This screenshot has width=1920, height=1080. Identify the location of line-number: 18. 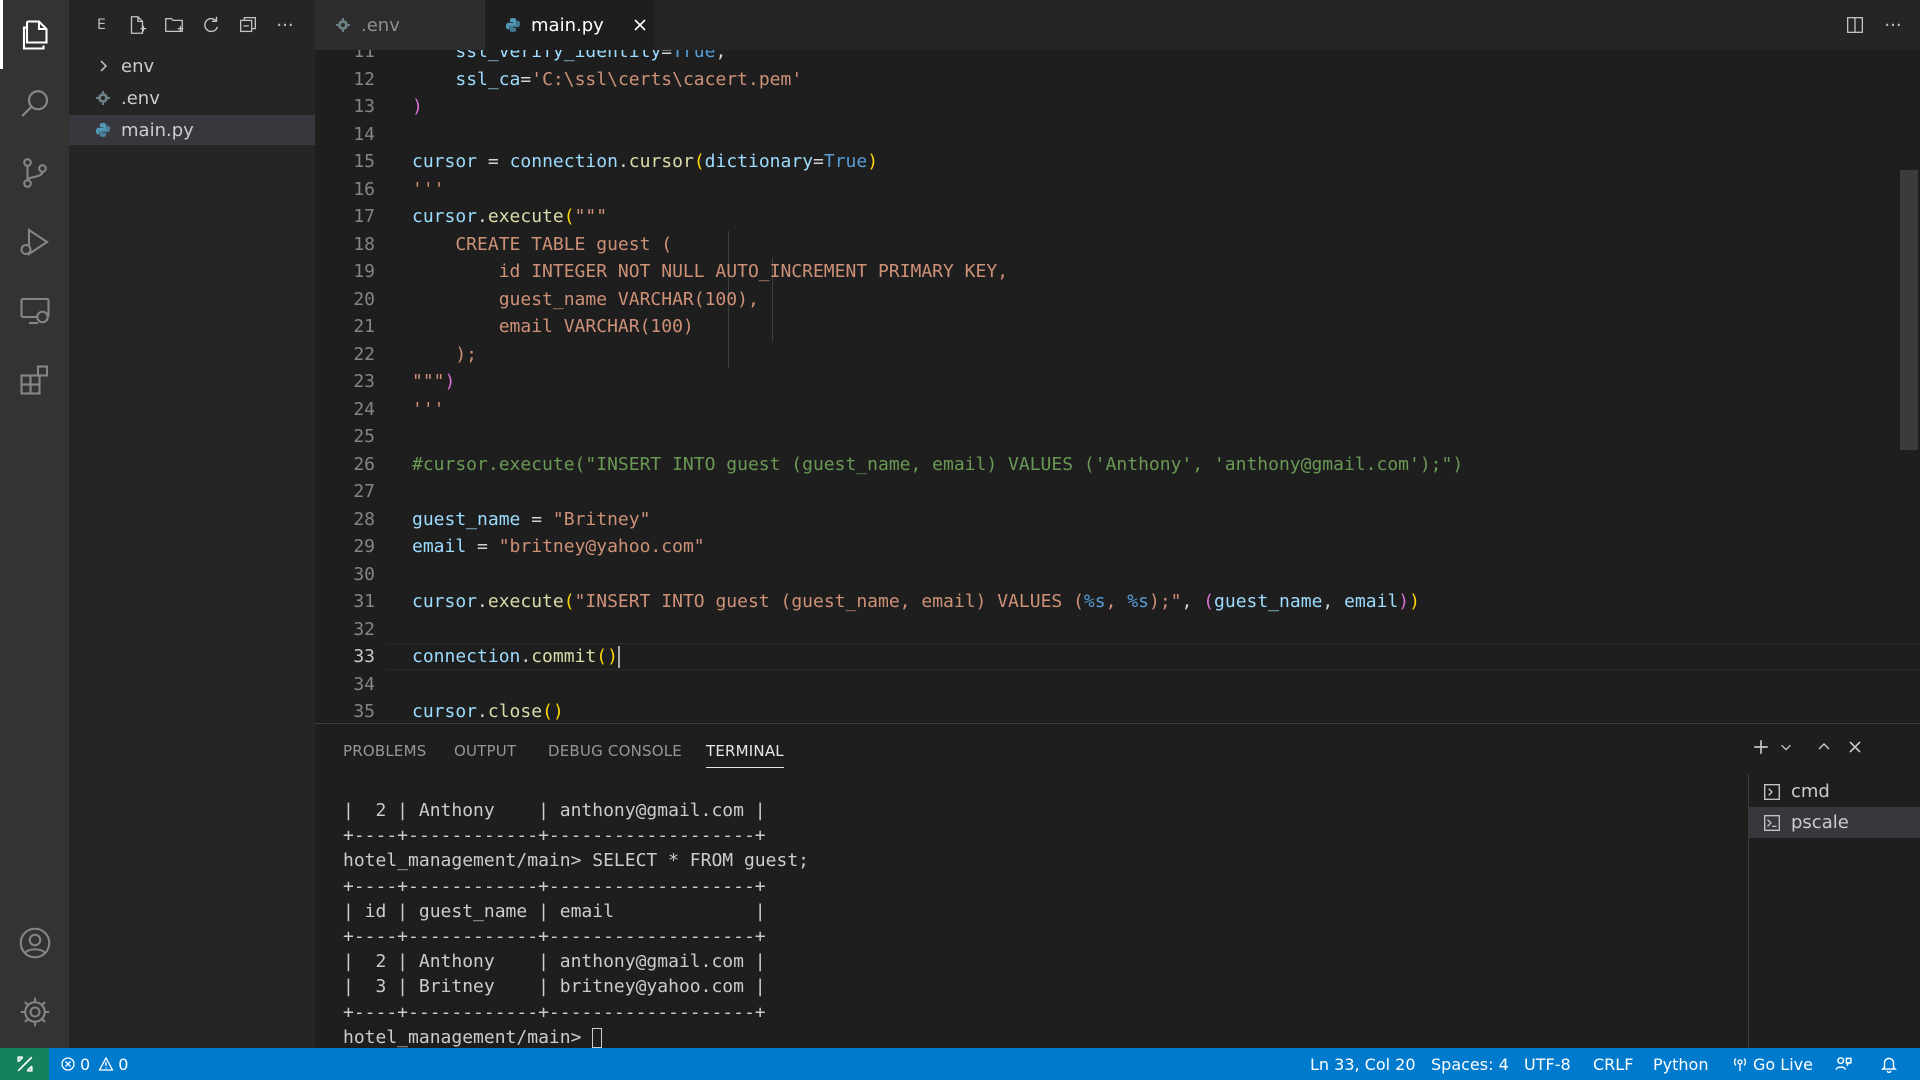
(364, 244).